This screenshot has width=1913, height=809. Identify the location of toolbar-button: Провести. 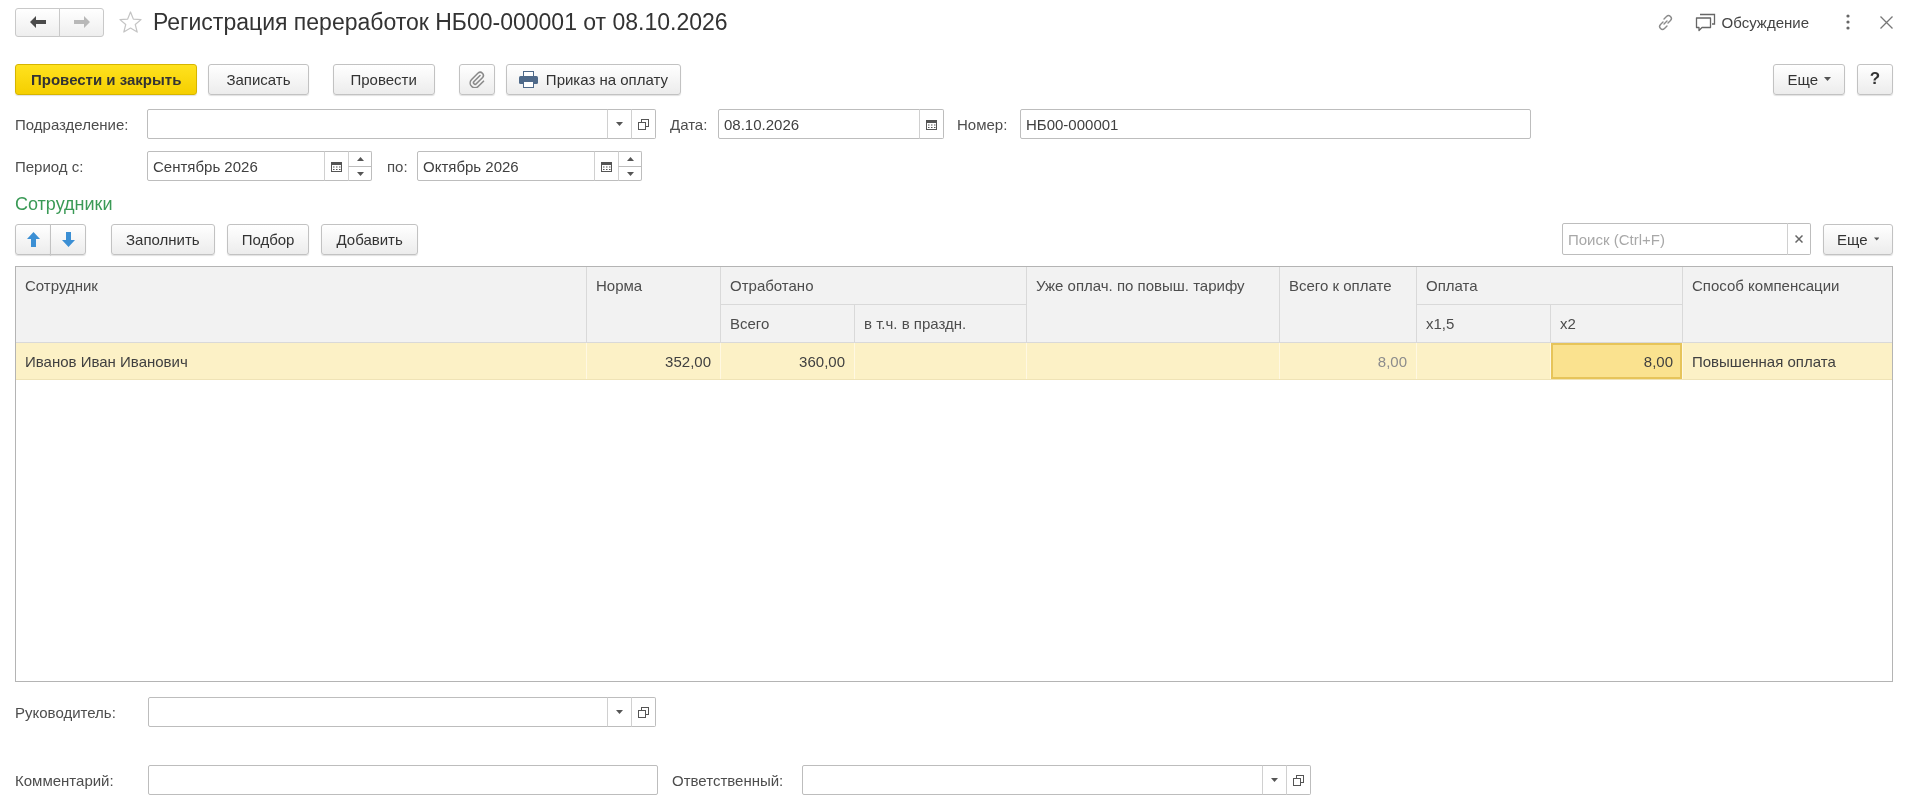
(383, 79).